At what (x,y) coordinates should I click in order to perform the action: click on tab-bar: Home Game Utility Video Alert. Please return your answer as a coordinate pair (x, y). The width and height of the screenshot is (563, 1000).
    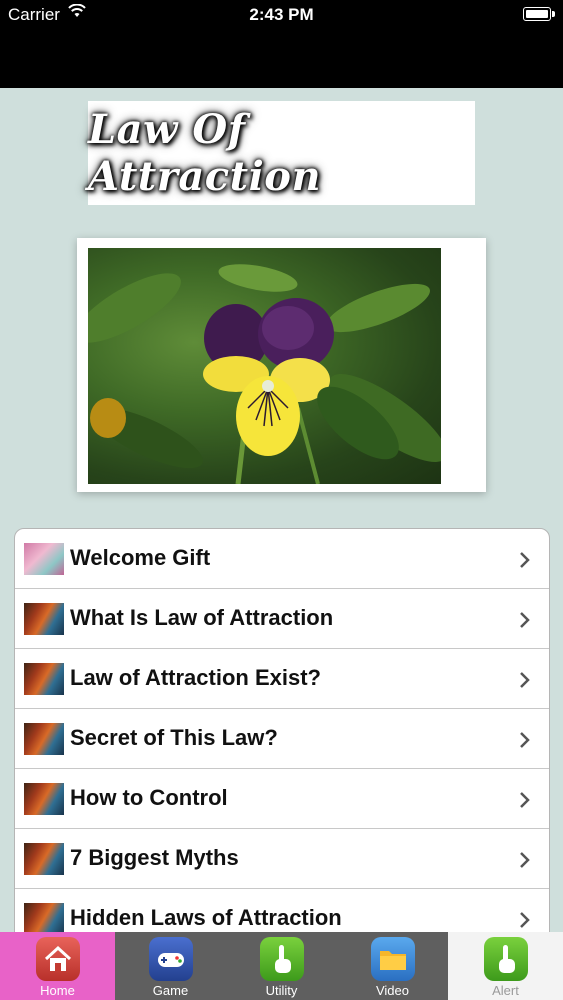
    Looking at the image, I should click on (281, 966).